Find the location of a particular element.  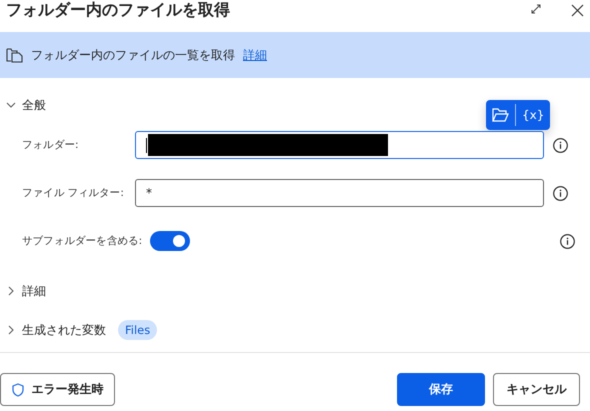

shield-icon is located at coordinates (18, 389).